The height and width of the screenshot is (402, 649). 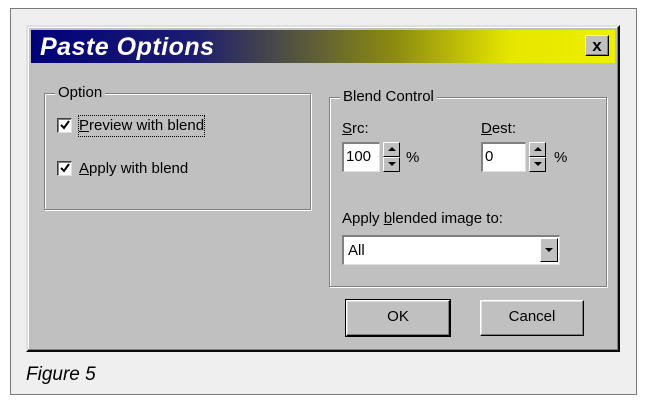 I want to click on preview-with-blend-checkbox, so click(x=64, y=125).